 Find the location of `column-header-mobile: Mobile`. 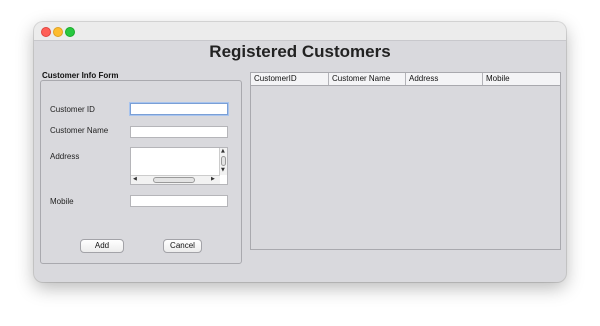

column-header-mobile: Mobile is located at coordinates (521, 79).